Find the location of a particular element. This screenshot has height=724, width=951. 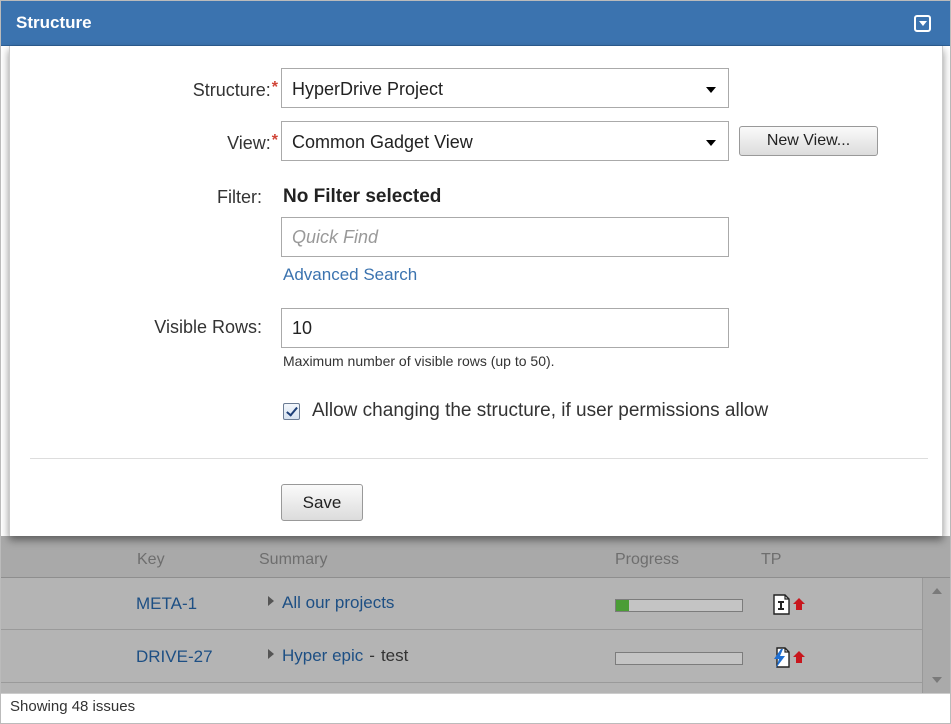

column-header-tp: TP is located at coordinates (771, 560).